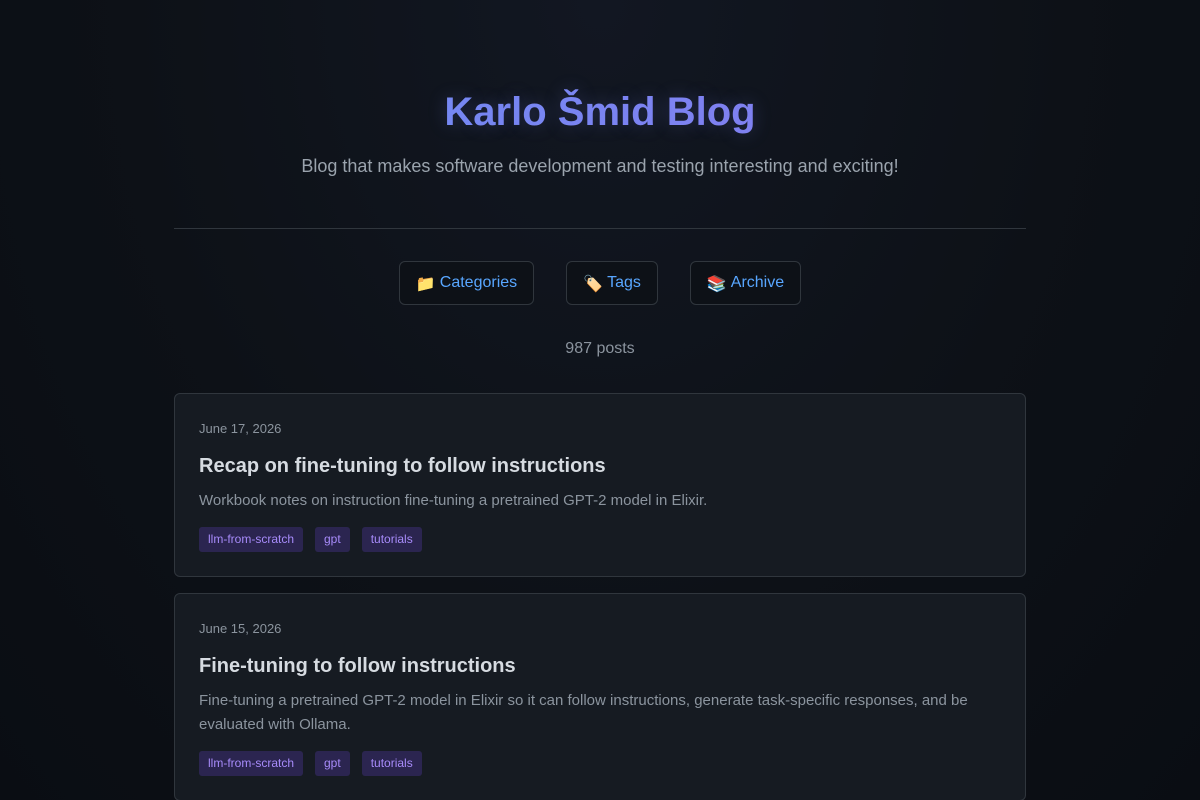 The image size is (1200, 800). I want to click on site-title: Karlo Šmid Blog, so click(600, 112).